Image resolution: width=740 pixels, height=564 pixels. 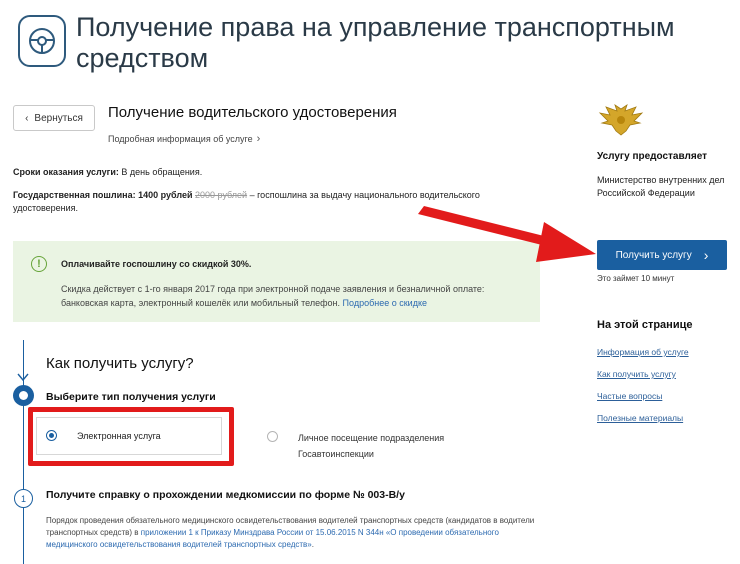 I want to click on back-button: ‹ Вернуться, so click(x=54, y=118).